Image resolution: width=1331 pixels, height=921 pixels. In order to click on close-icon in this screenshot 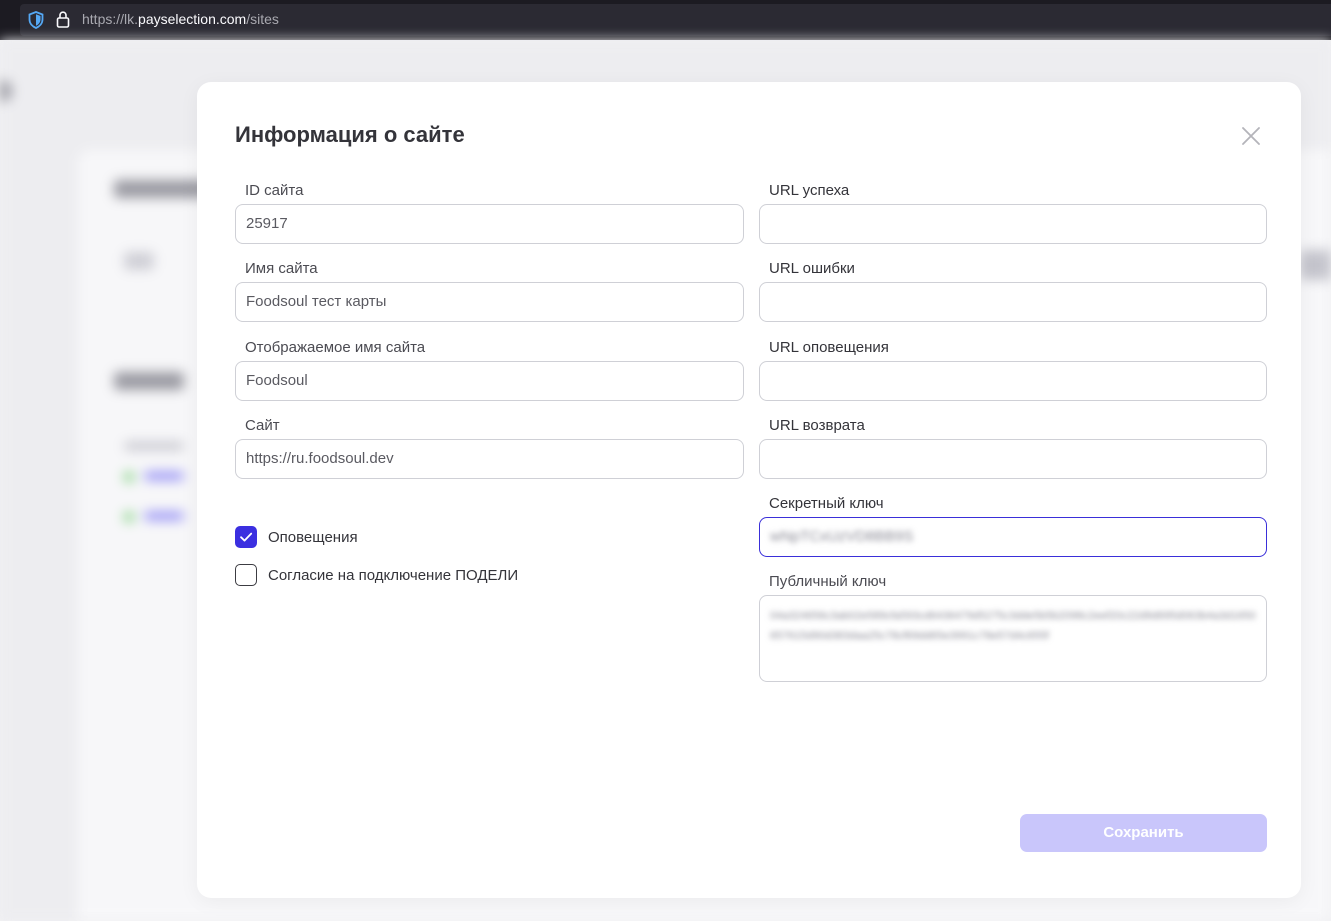, I will do `click(1251, 136)`.